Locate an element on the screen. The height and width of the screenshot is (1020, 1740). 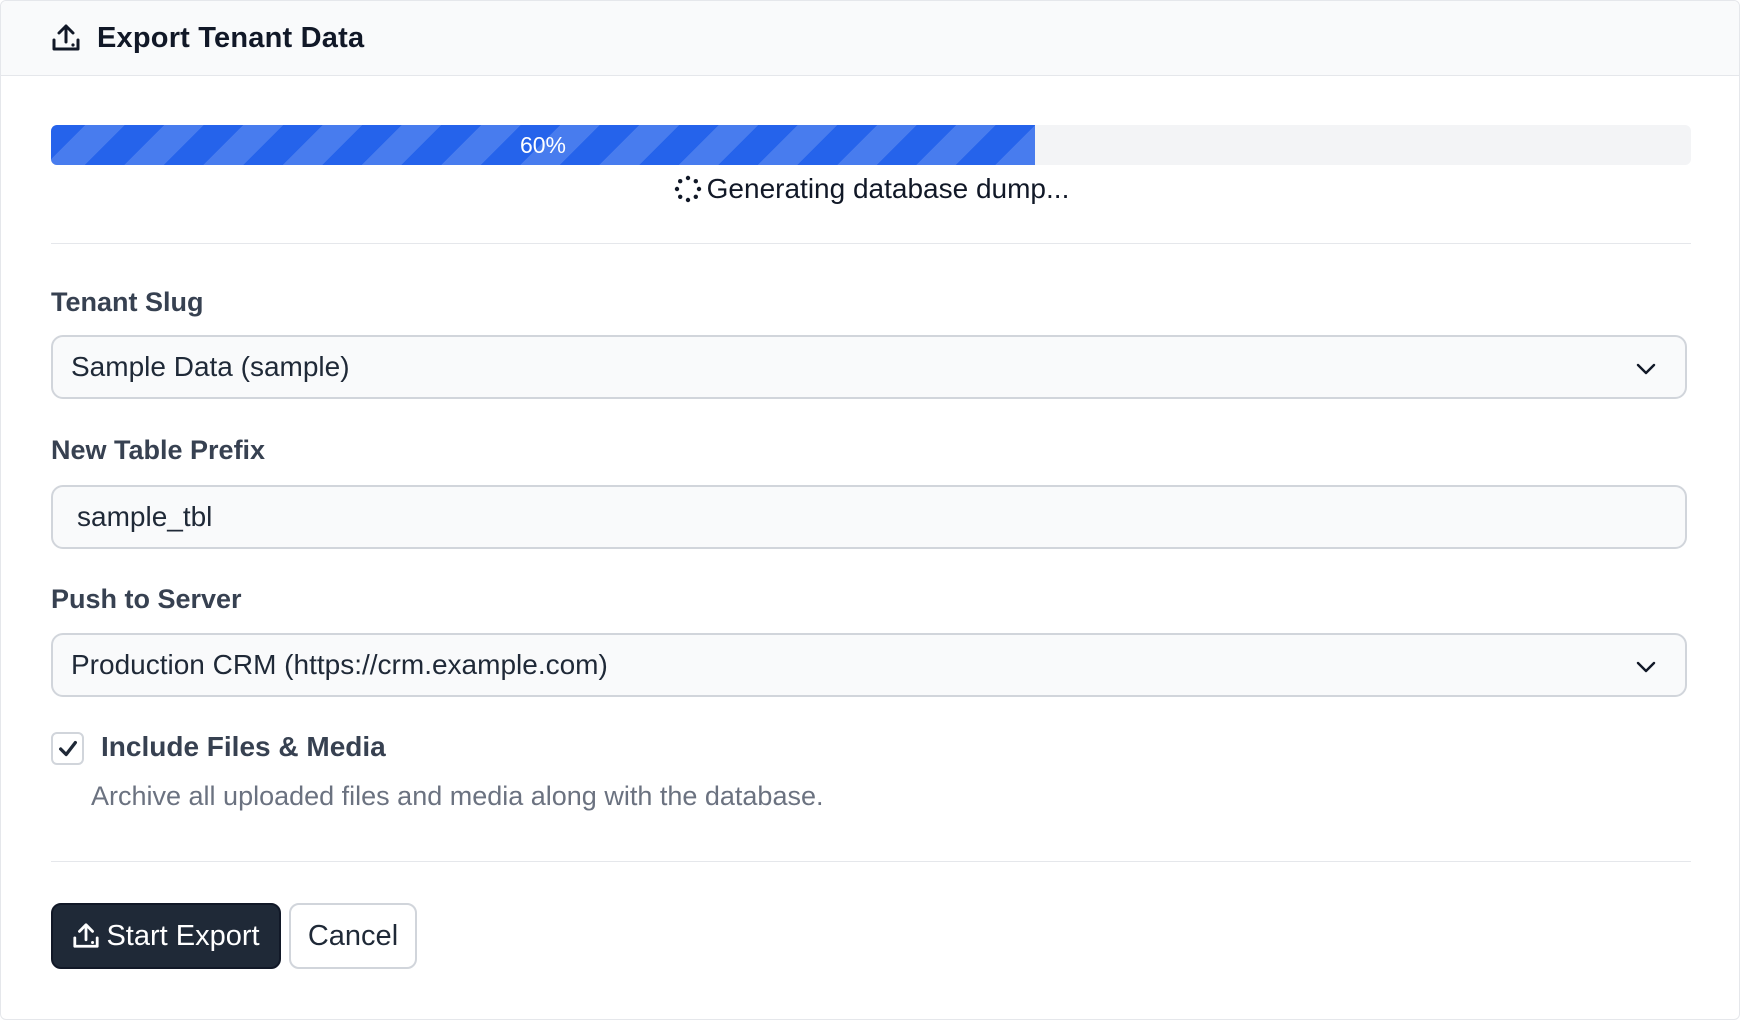
spinner-icon is located at coordinates (688, 188).